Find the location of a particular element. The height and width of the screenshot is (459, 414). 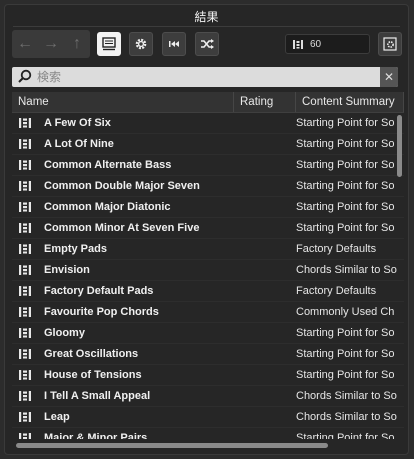

row-name-cell: Common Major Diatonic is located at coordinates (123, 207).